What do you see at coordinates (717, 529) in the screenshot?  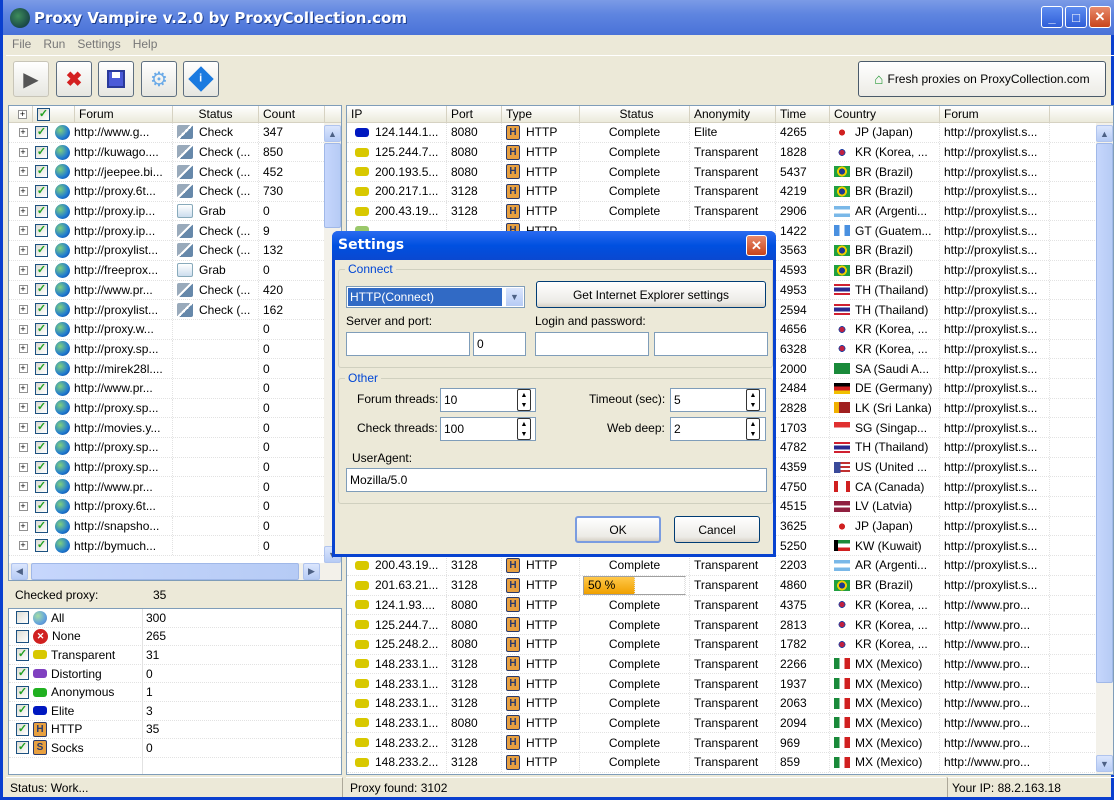 I see `cancel-button: Cancel` at bounding box center [717, 529].